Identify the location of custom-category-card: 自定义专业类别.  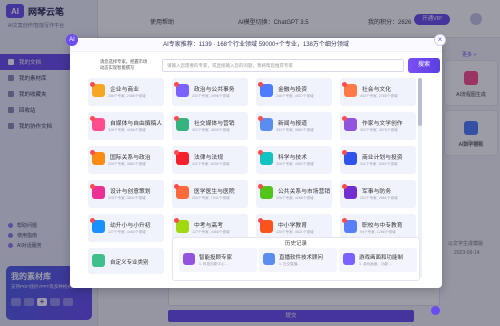
(126, 261).